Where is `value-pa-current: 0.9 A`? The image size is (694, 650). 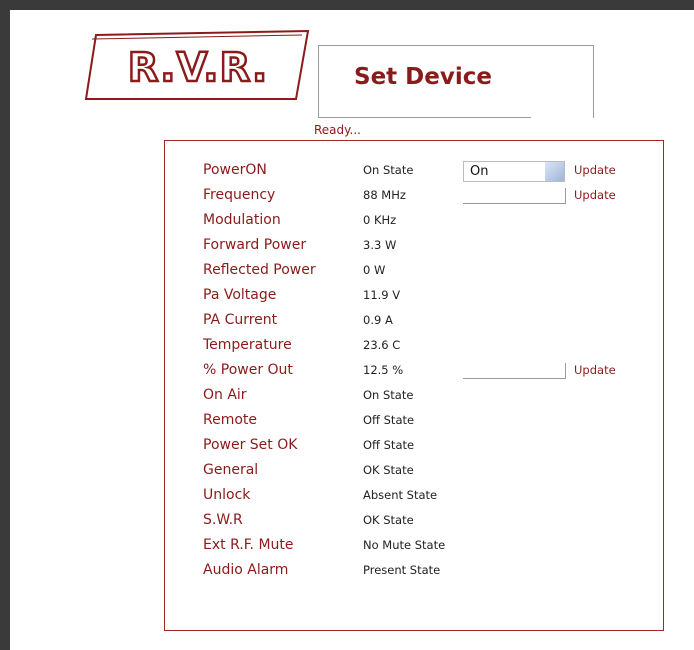 value-pa-current: 0.9 A is located at coordinates (378, 320).